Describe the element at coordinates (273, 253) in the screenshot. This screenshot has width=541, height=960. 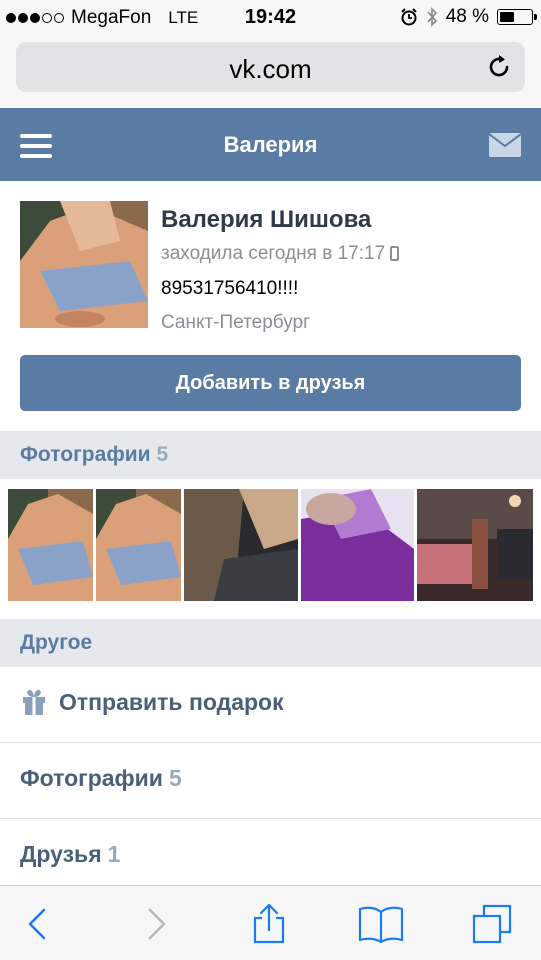
I see `last-seen-text: заходила сегодня в 17:17` at that location.